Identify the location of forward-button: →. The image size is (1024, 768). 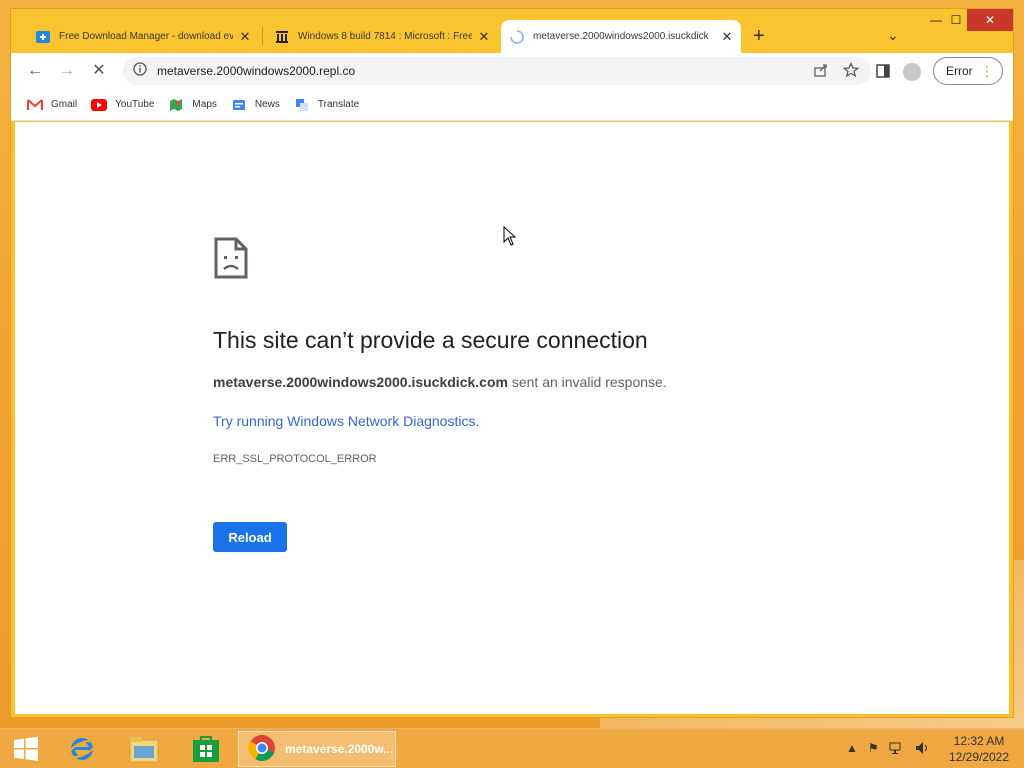
(67, 71).